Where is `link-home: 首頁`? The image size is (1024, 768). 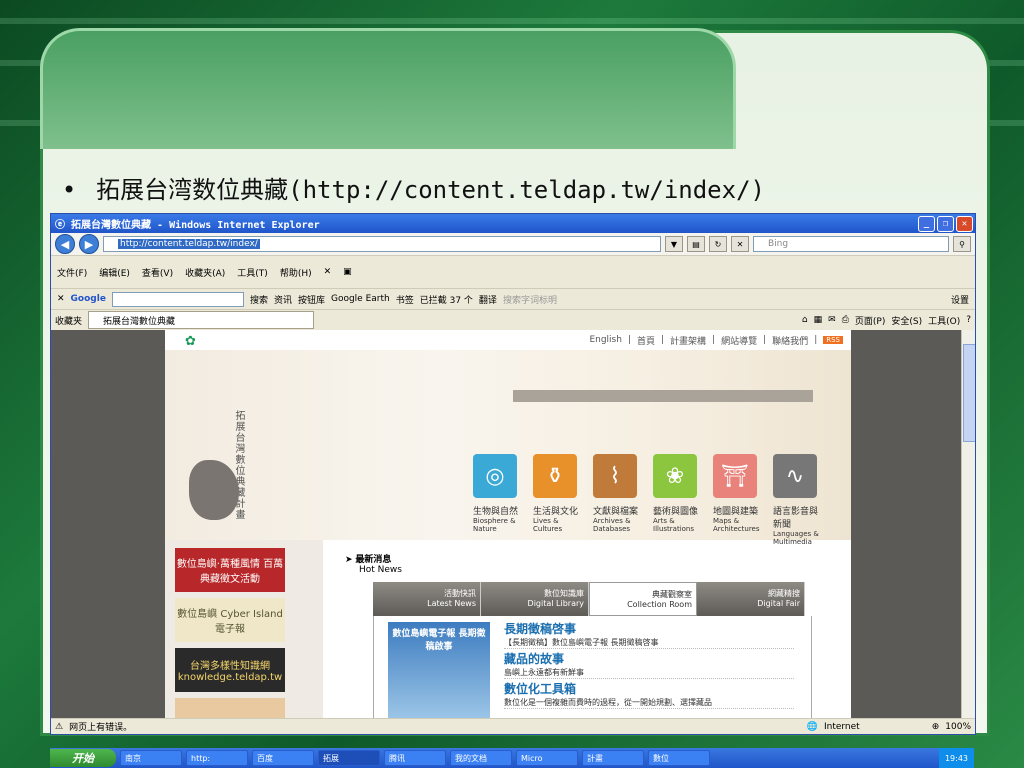 link-home: 首頁 is located at coordinates (646, 340).